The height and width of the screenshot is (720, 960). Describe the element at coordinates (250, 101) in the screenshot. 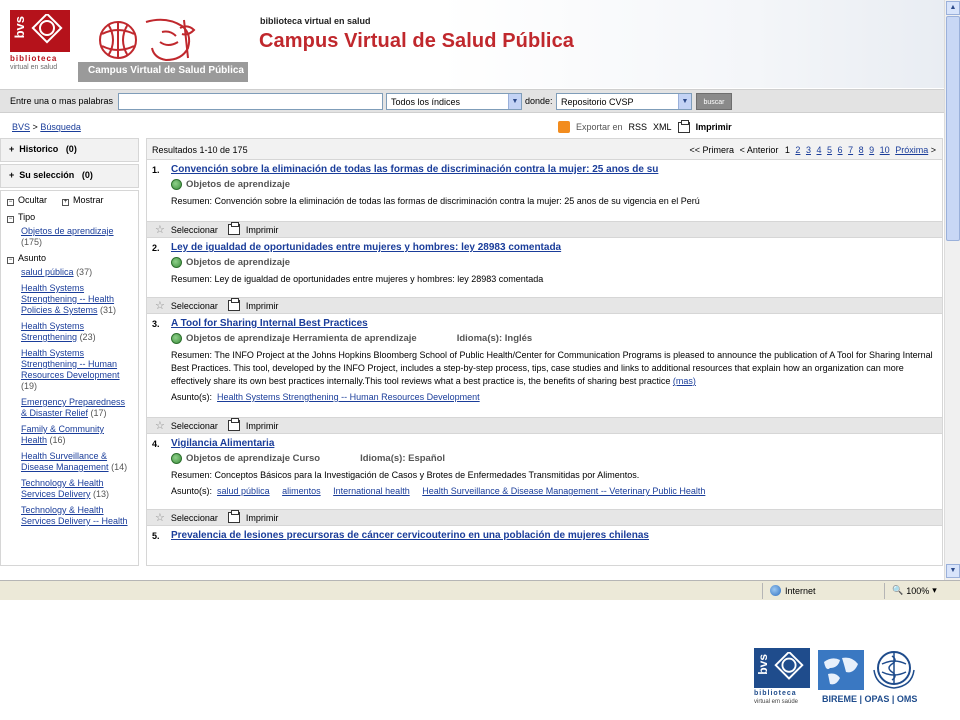

I see `search-input` at that location.